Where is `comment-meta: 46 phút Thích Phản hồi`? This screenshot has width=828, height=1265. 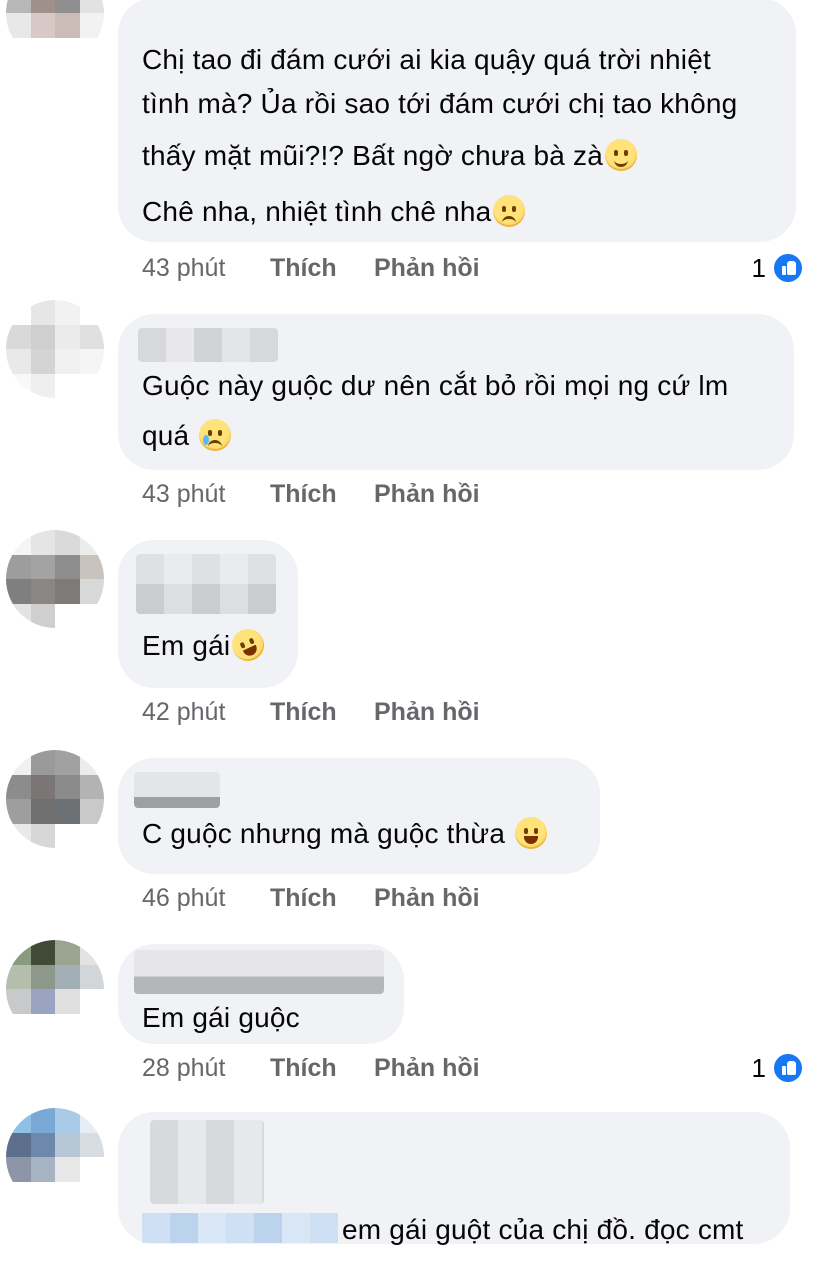
comment-meta: 46 phút Thích Phản hồi is located at coordinates (311, 898).